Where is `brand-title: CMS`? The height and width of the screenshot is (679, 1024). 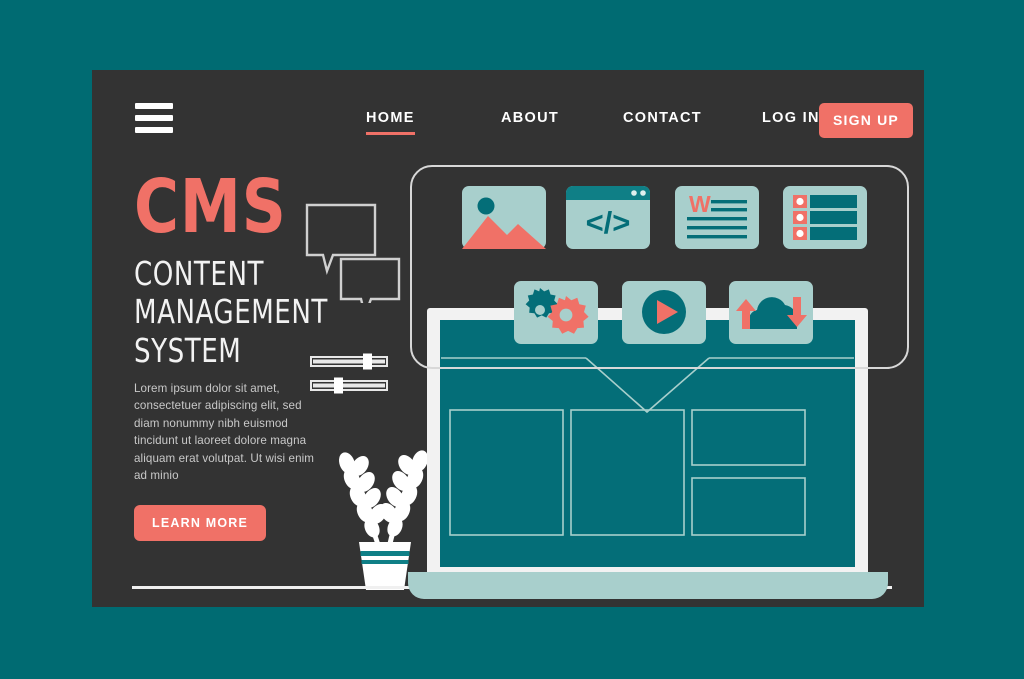 brand-title: CMS is located at coordinates (210, 207).